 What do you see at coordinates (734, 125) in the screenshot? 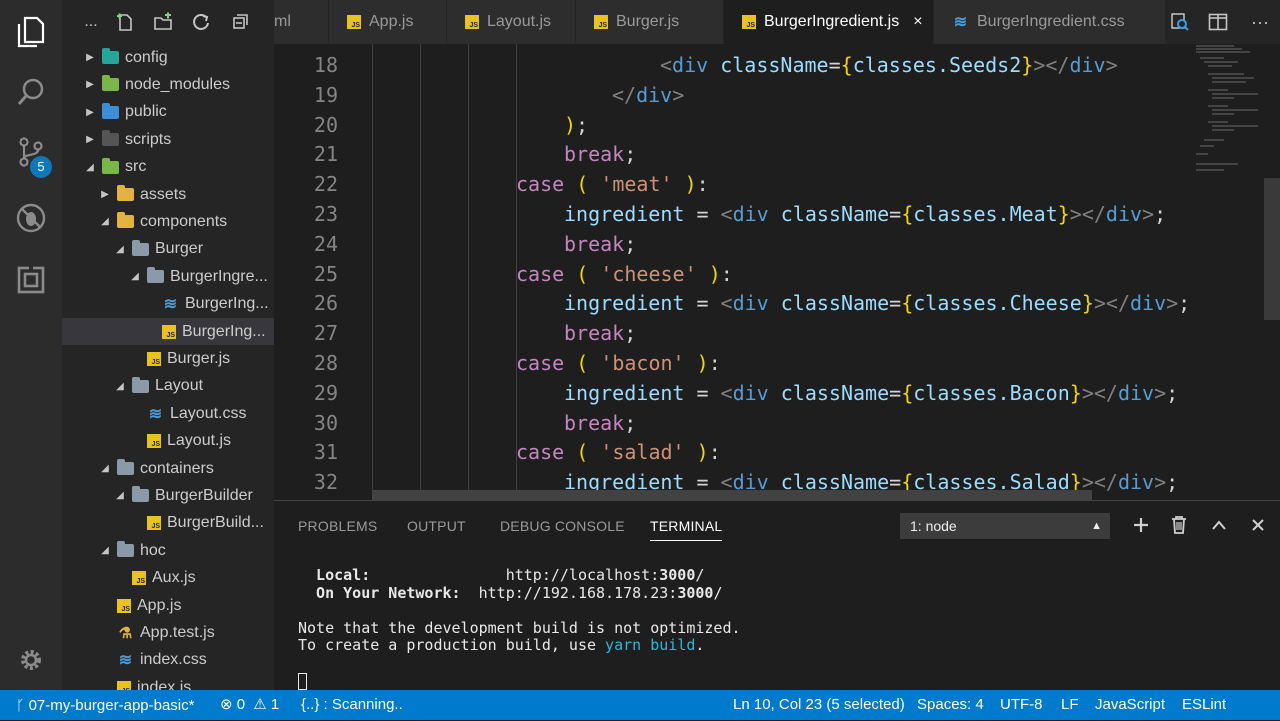
I see `code-line: 20);` at bounding box center [734, 125].